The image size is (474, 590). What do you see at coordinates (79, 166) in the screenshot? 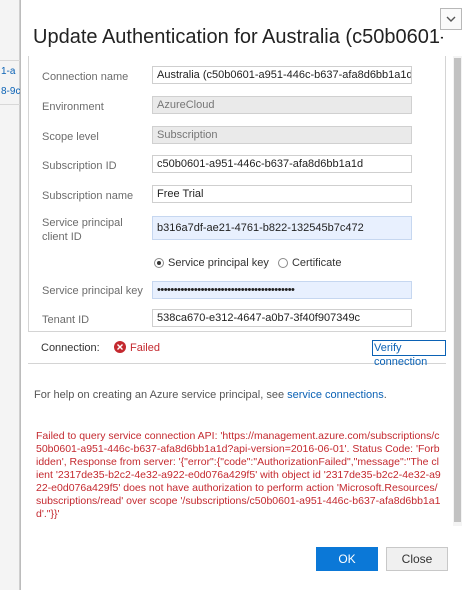
I see `subscription-id-label: Subscription ID` at bounding box center [79, 166].